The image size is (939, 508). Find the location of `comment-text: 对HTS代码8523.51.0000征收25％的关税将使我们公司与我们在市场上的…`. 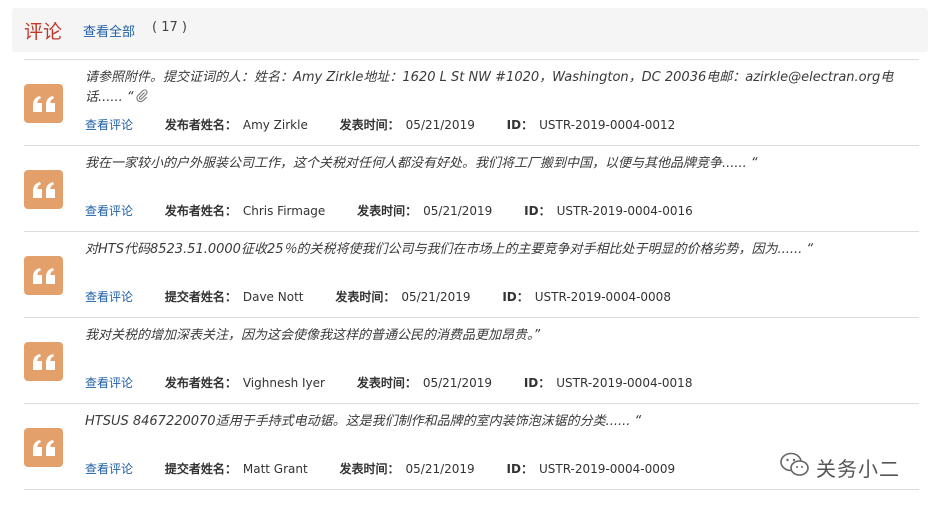

comment-text: 对HTS代码8523.51.0000征收25％的关税将使我们公司与我们在市场上的… is located at coordinates (449, 249).